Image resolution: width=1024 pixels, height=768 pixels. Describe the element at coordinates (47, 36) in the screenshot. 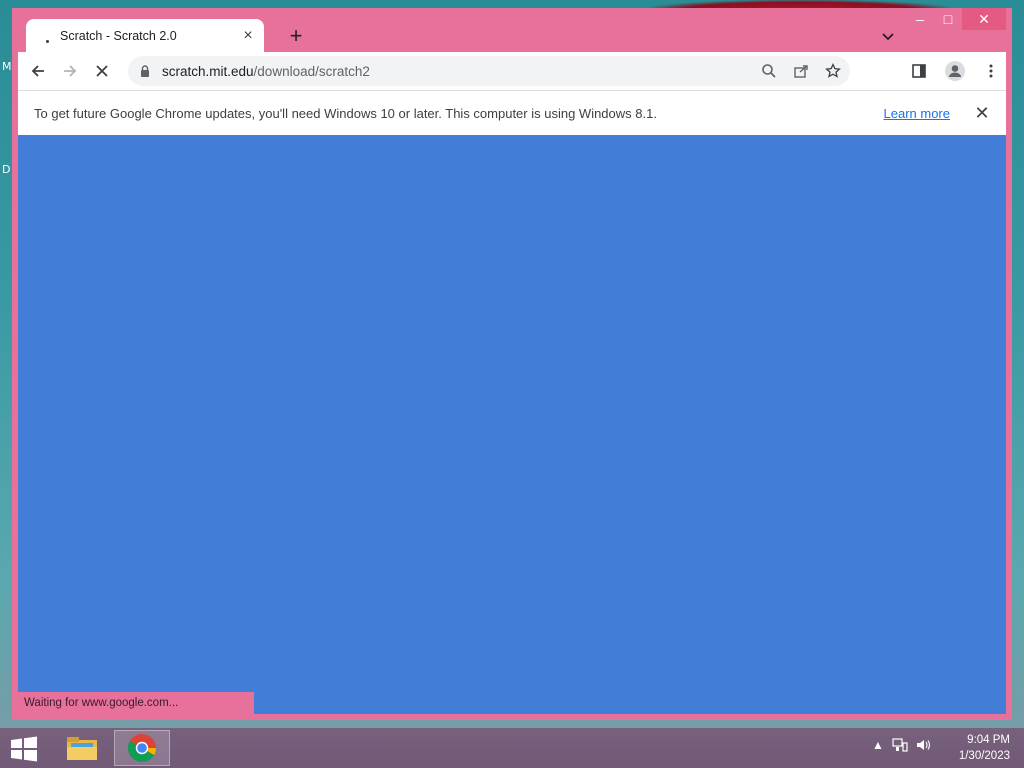

I see `loading-spinner-icon` at that location.